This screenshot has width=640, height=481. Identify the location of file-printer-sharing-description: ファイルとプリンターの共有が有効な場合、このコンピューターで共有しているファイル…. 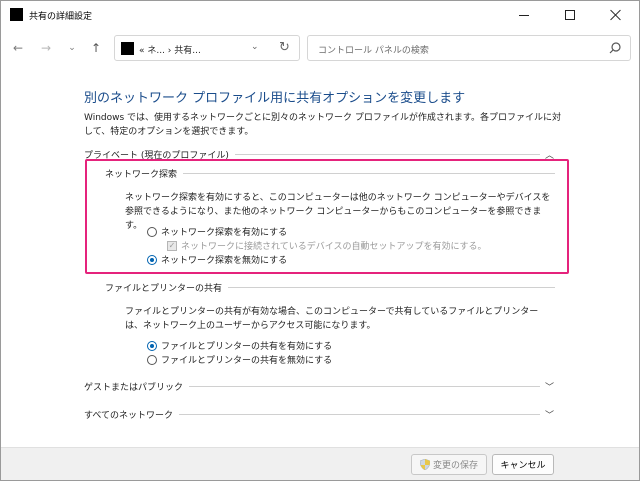
(332, 319).